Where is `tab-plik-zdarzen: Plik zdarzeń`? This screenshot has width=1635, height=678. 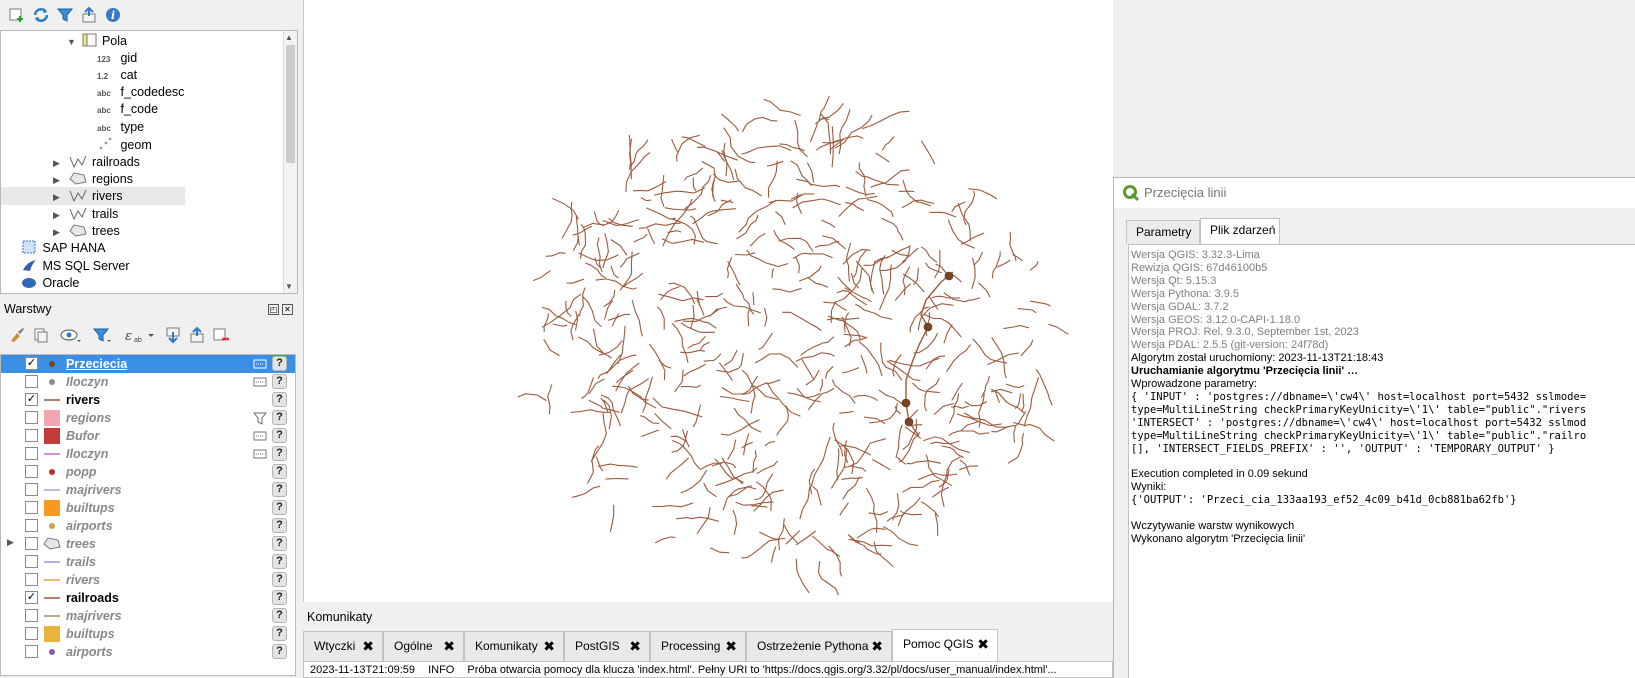 tab-plik-zdarzen: Plik zdarzeń is located at coordinates (1240, 231).